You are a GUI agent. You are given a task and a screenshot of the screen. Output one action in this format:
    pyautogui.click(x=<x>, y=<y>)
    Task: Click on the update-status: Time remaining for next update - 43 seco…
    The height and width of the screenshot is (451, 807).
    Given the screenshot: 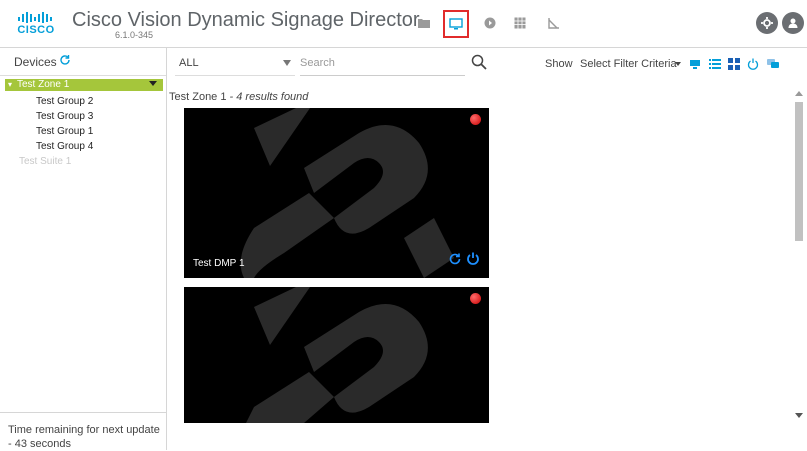 What is the action you would take?
    pyautogui.click(x=83, y=431)
    